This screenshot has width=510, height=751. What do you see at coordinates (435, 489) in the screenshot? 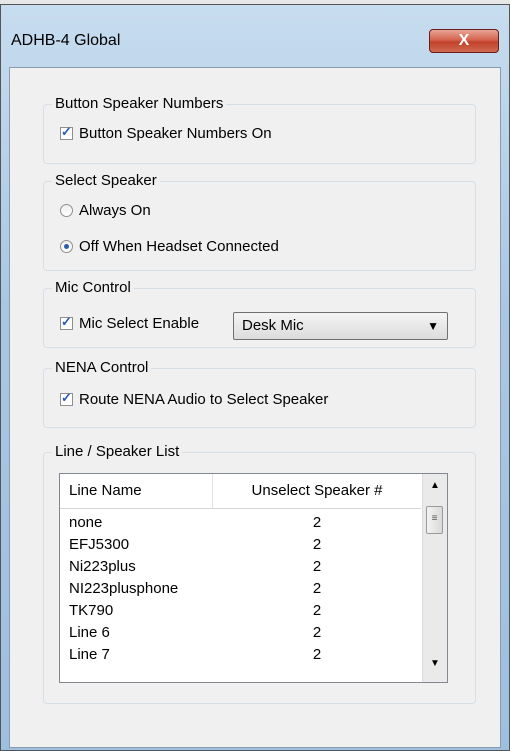
I see `scroll-up-icon: ▲` at bounding box center [435, 489].